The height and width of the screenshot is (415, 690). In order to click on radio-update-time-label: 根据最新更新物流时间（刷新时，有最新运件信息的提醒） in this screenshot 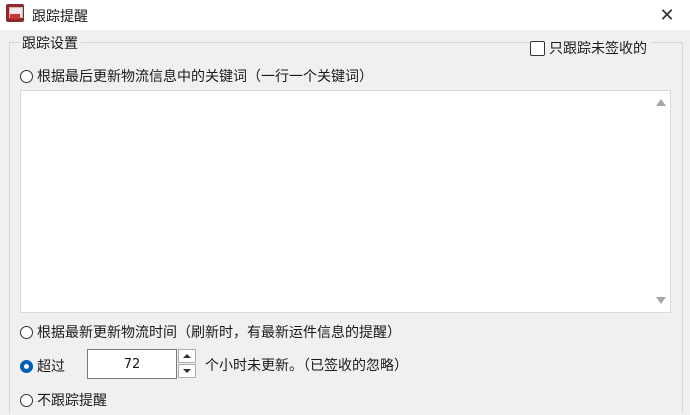, I will do `click(219, 333)`.